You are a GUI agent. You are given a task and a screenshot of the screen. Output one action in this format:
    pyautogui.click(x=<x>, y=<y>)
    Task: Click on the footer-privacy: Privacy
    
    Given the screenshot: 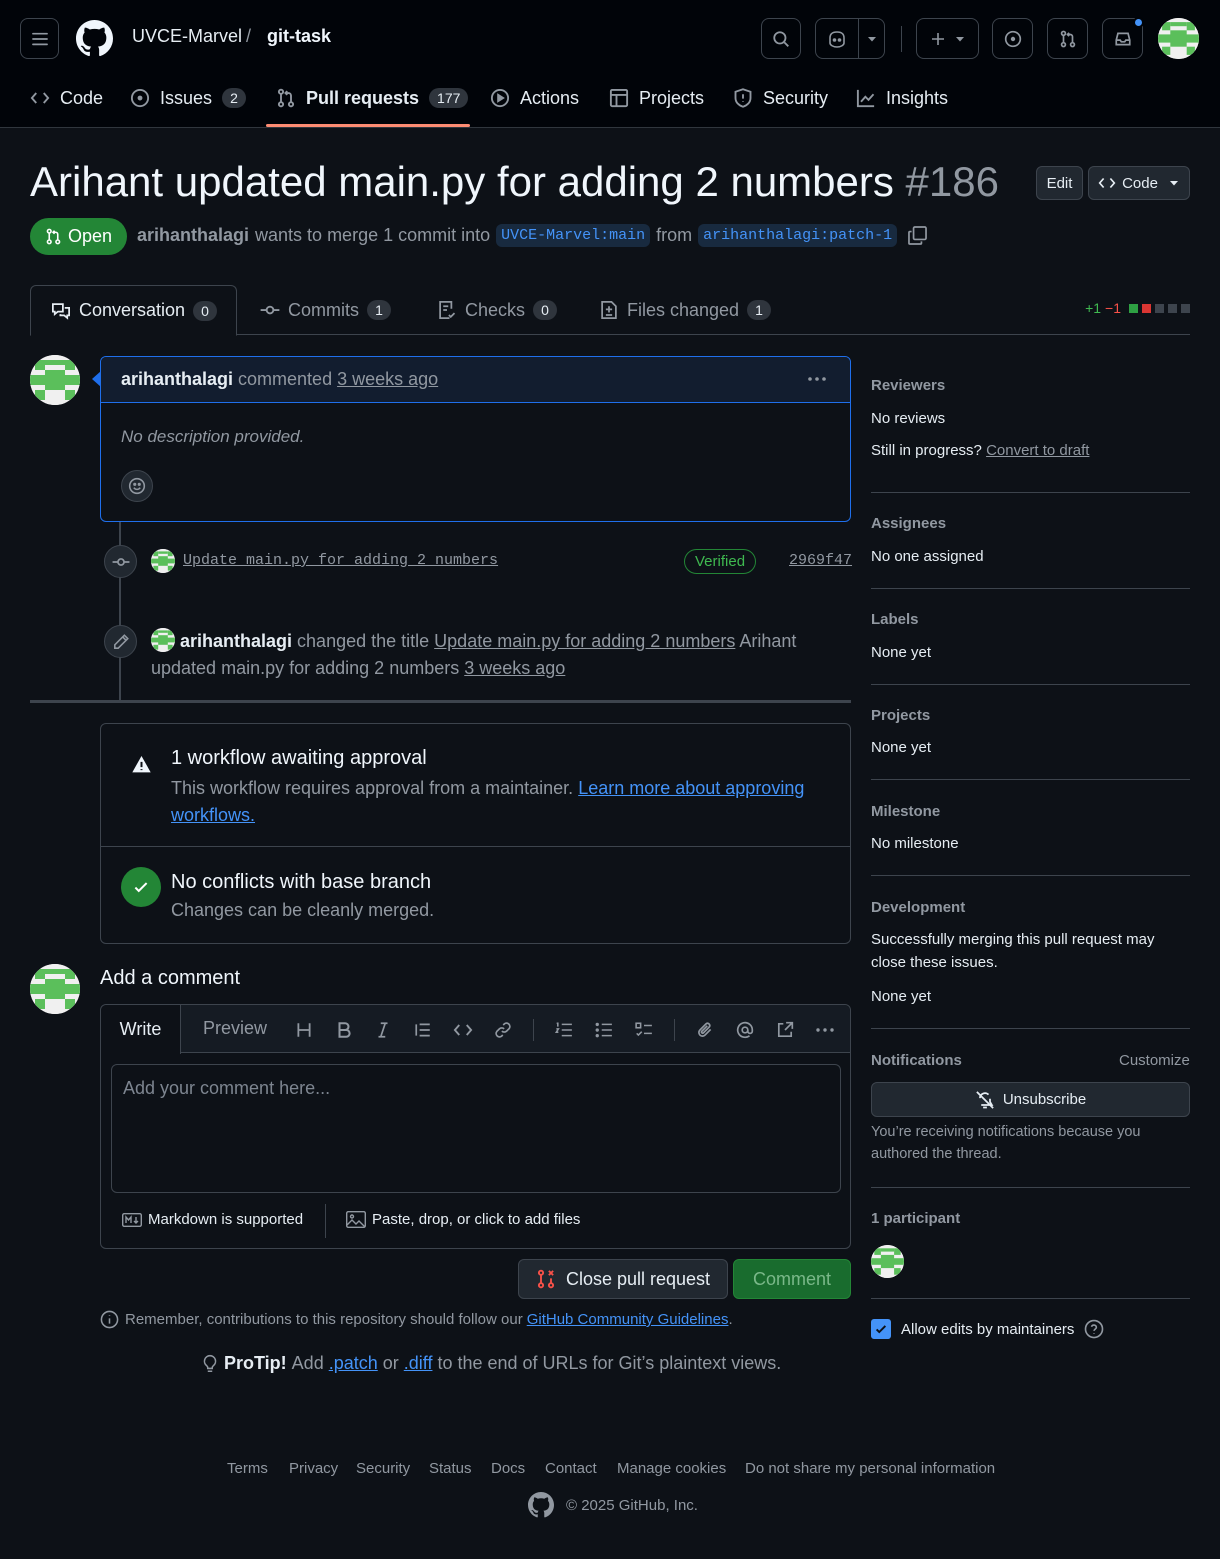 What is the action you would take?
    pyautogui.click(x=313, y=1468)
    